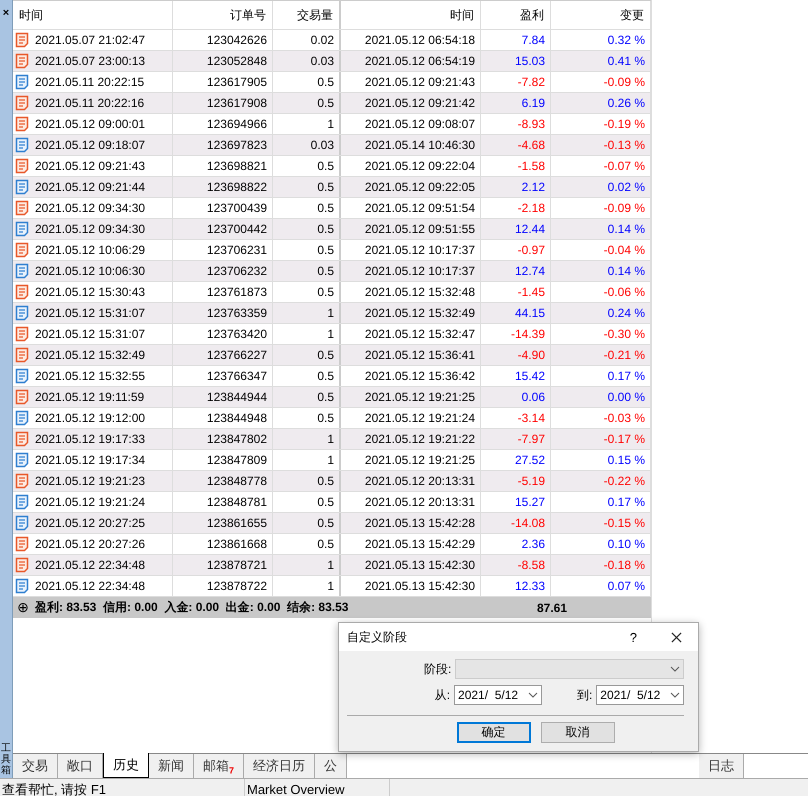 The width and height of the screenshot is (808, 796). What do you see at coordinates (516, 208) in the screenshot?
I see `table-cell: -2.18` at bounding box center [516, 208].